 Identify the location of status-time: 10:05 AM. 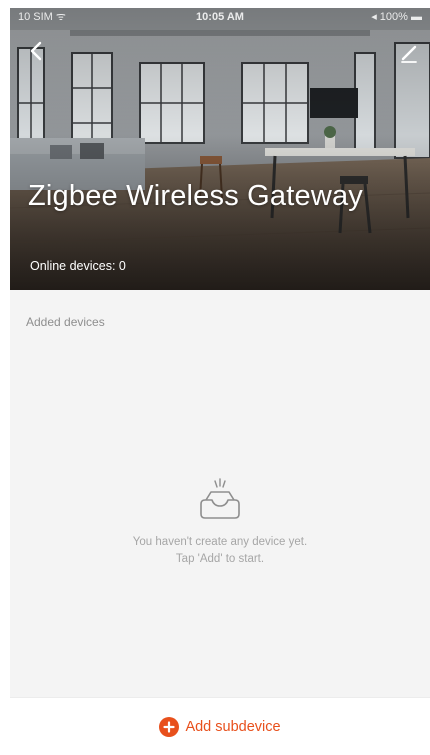
(220, 17).